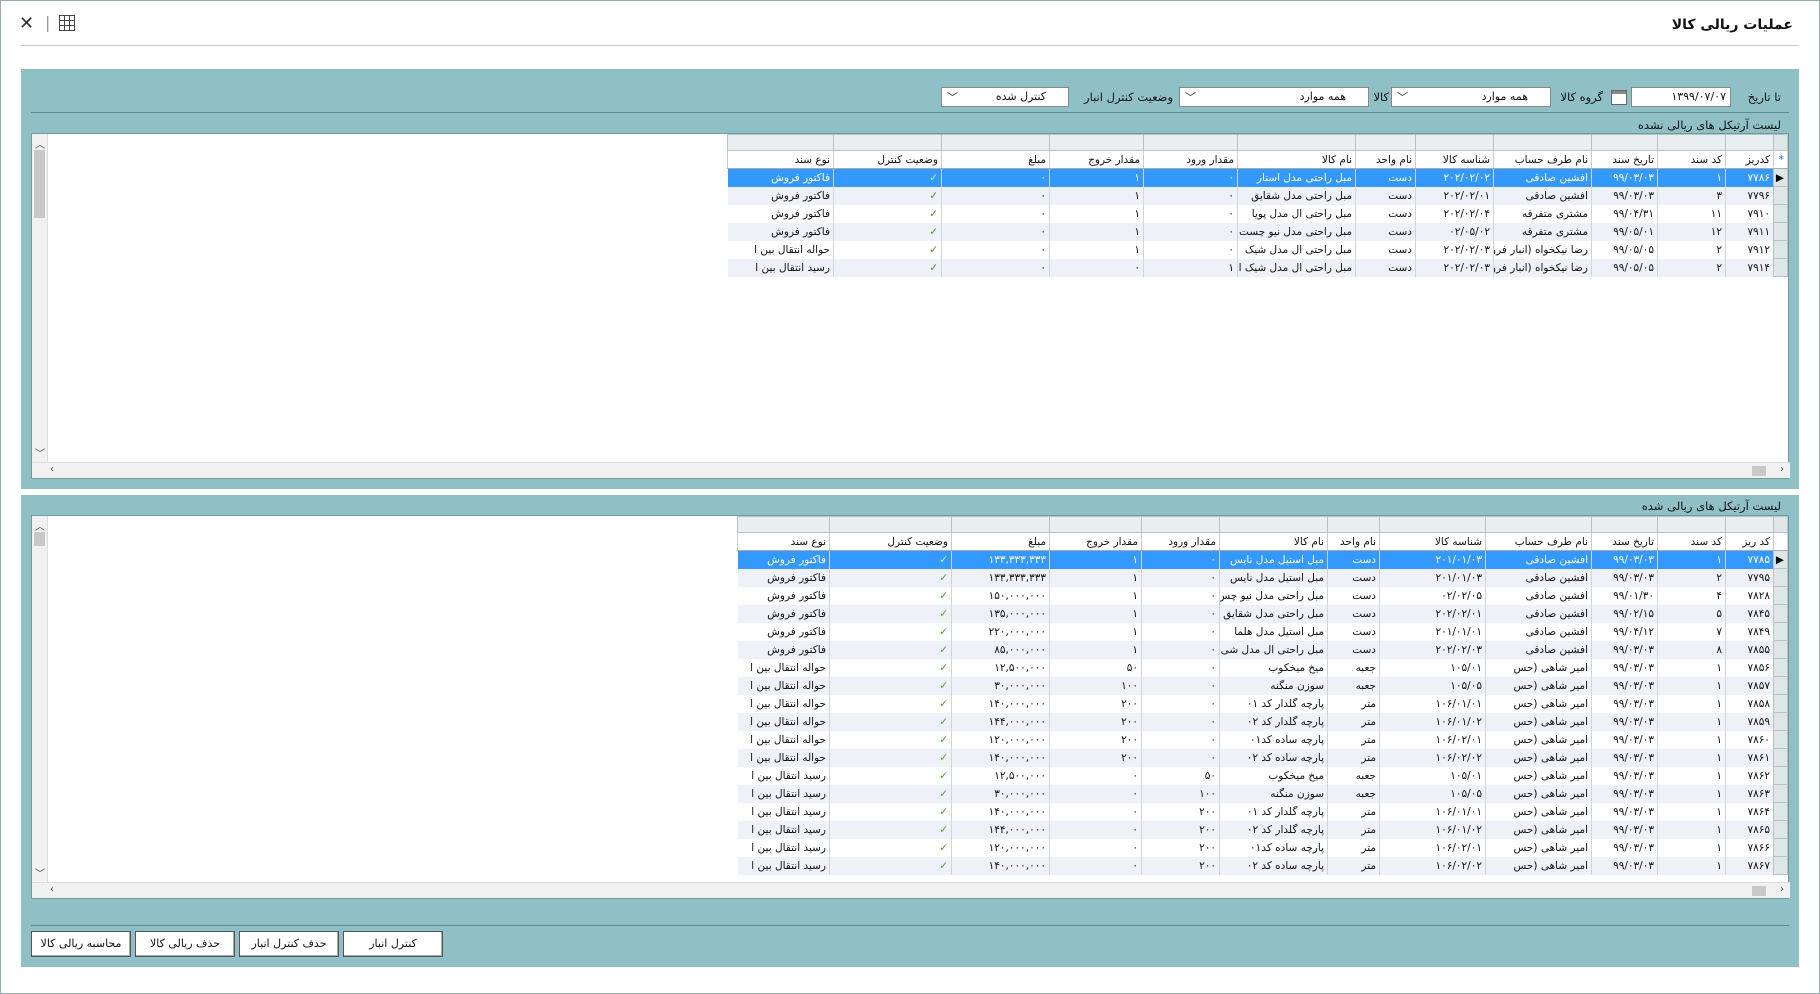 The height and width of the screenshot is (994, 1820). Describe the element at coordinates (289, 944) in the screenshot. I see `delete-stock-control-button: حذف کنترل انبار` at that location.